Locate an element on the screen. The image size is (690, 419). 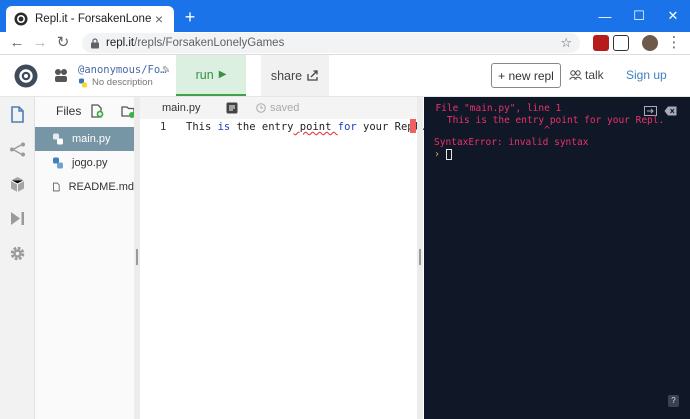
save-status: saved is located at coordinates (277, 108).